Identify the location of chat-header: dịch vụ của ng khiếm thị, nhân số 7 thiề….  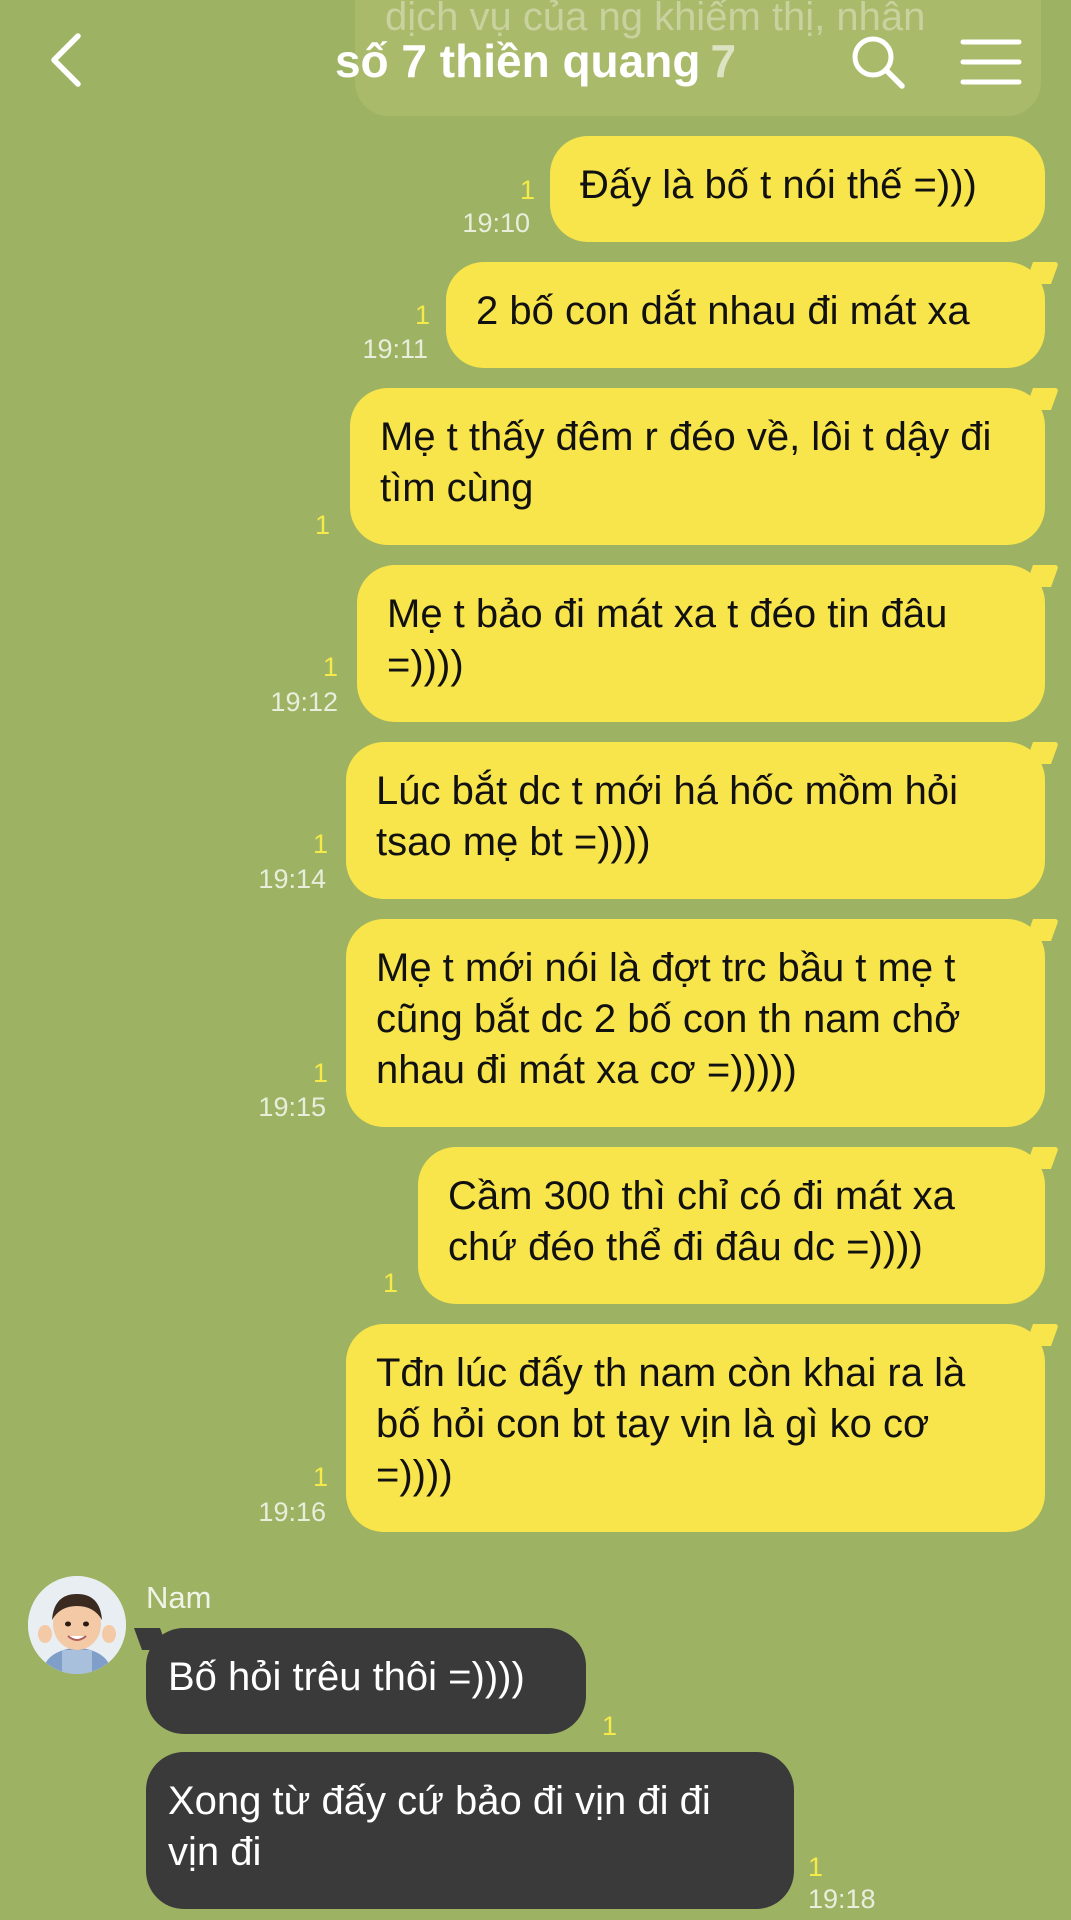
(535, 64).